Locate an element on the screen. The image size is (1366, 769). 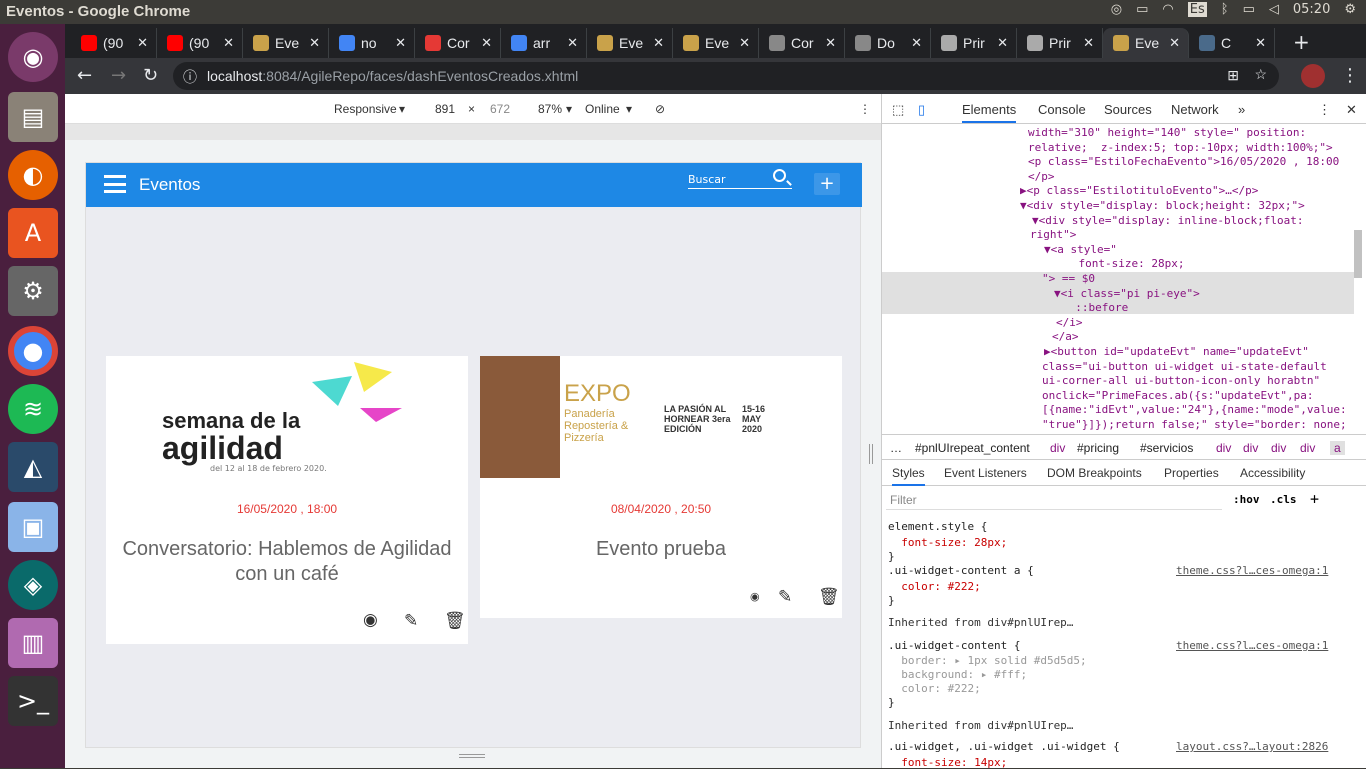
style-source-link: layout.css?…layout:2826 is located at coordinates (1252, 746).